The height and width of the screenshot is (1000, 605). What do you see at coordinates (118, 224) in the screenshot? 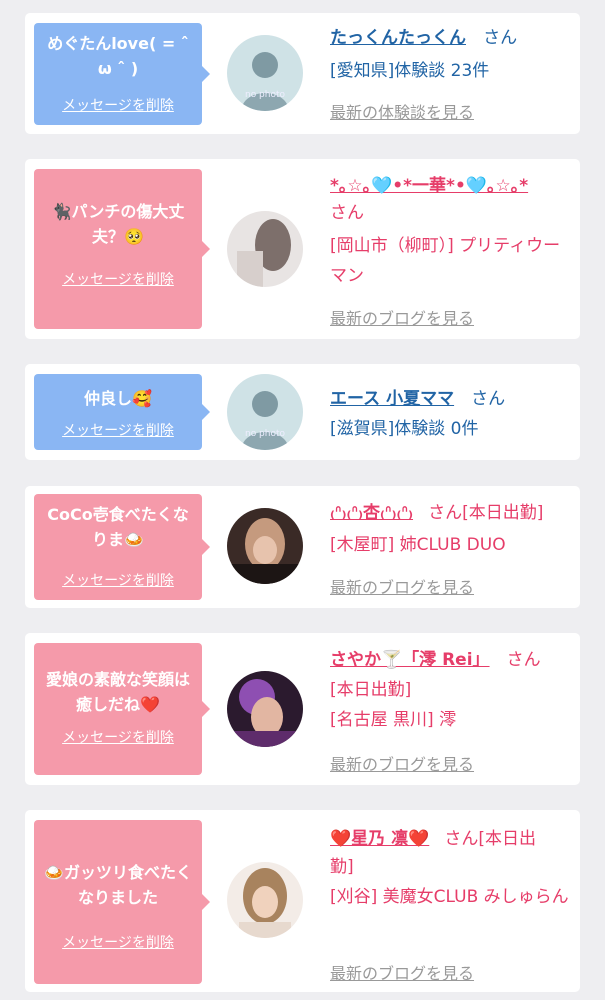
I see `message-text: 🐈‍⬛パンチの傷大丈夫？🥺` at bounding box center [118, 224].